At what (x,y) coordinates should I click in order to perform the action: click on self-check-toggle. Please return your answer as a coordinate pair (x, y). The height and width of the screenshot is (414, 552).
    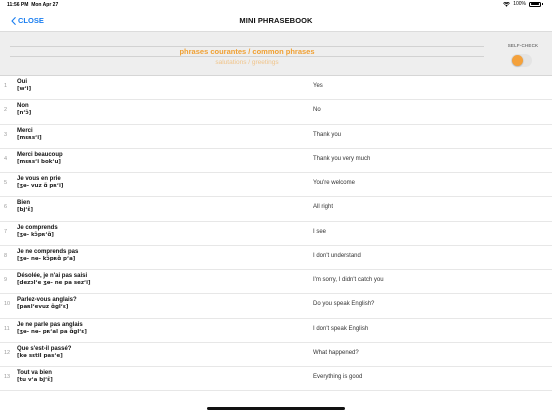
    Looking at the image, I should click on (521, 60).